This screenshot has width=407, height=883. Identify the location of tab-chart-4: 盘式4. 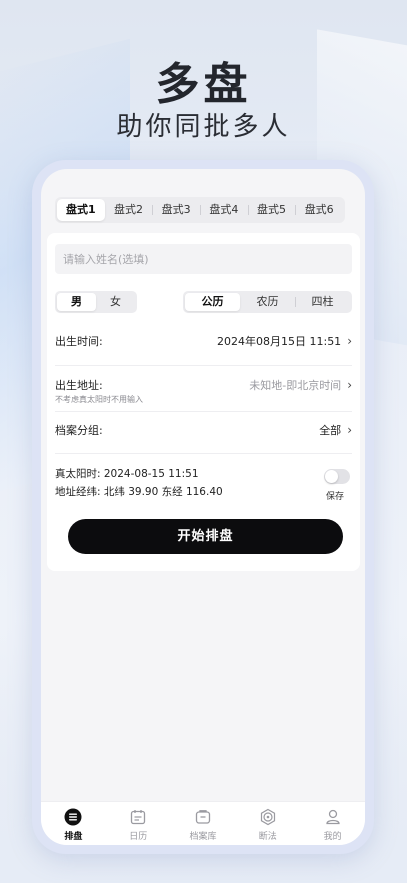
(224, 210).